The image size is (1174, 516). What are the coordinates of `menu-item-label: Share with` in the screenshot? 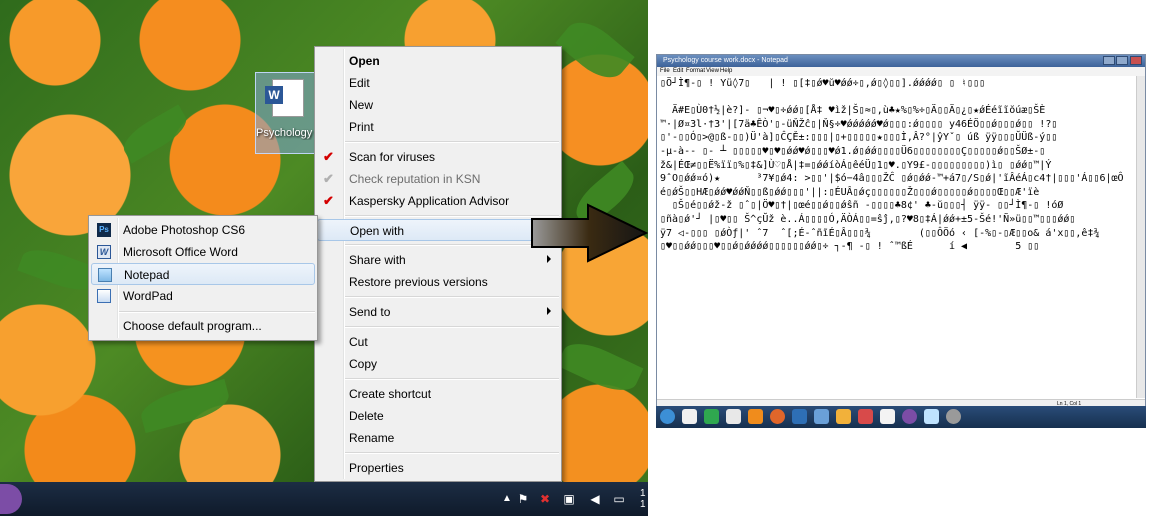 It's located at (377, 260).